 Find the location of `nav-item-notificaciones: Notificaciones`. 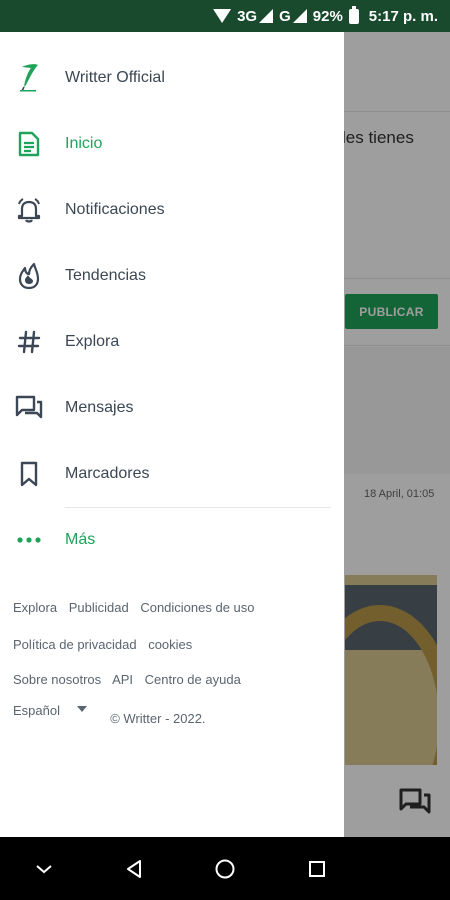

nav-item-notificaciones: Notificaciones is located at coordinates (172, 210).